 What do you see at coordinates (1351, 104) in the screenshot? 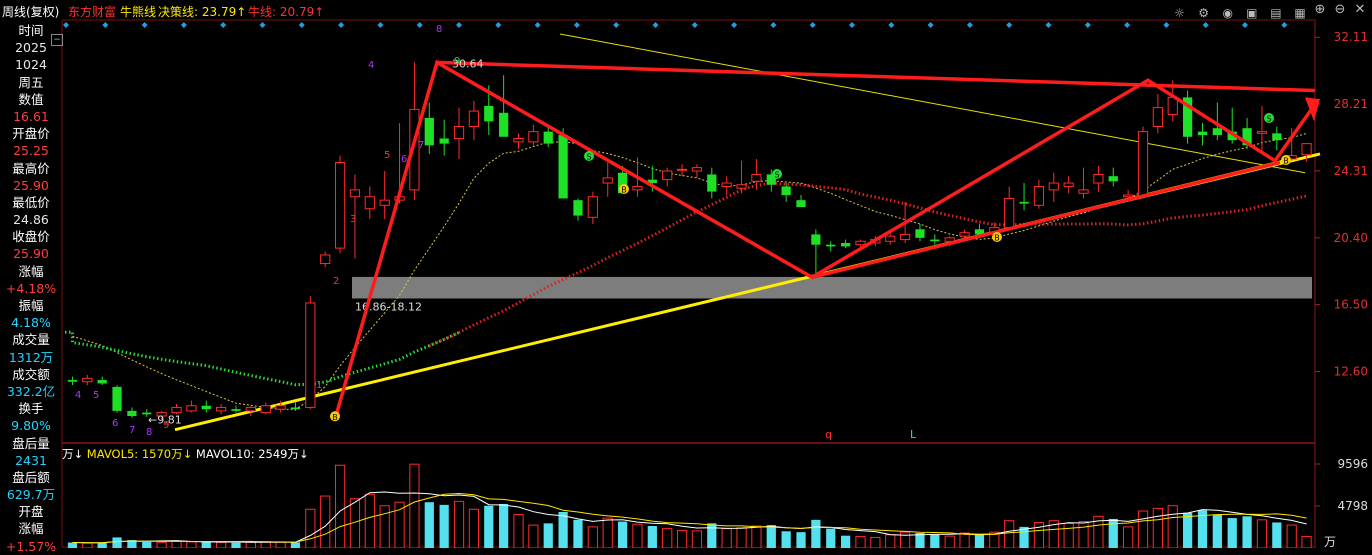
I see `price-axis-label: 28.21` at bounding box center [1351, 104].